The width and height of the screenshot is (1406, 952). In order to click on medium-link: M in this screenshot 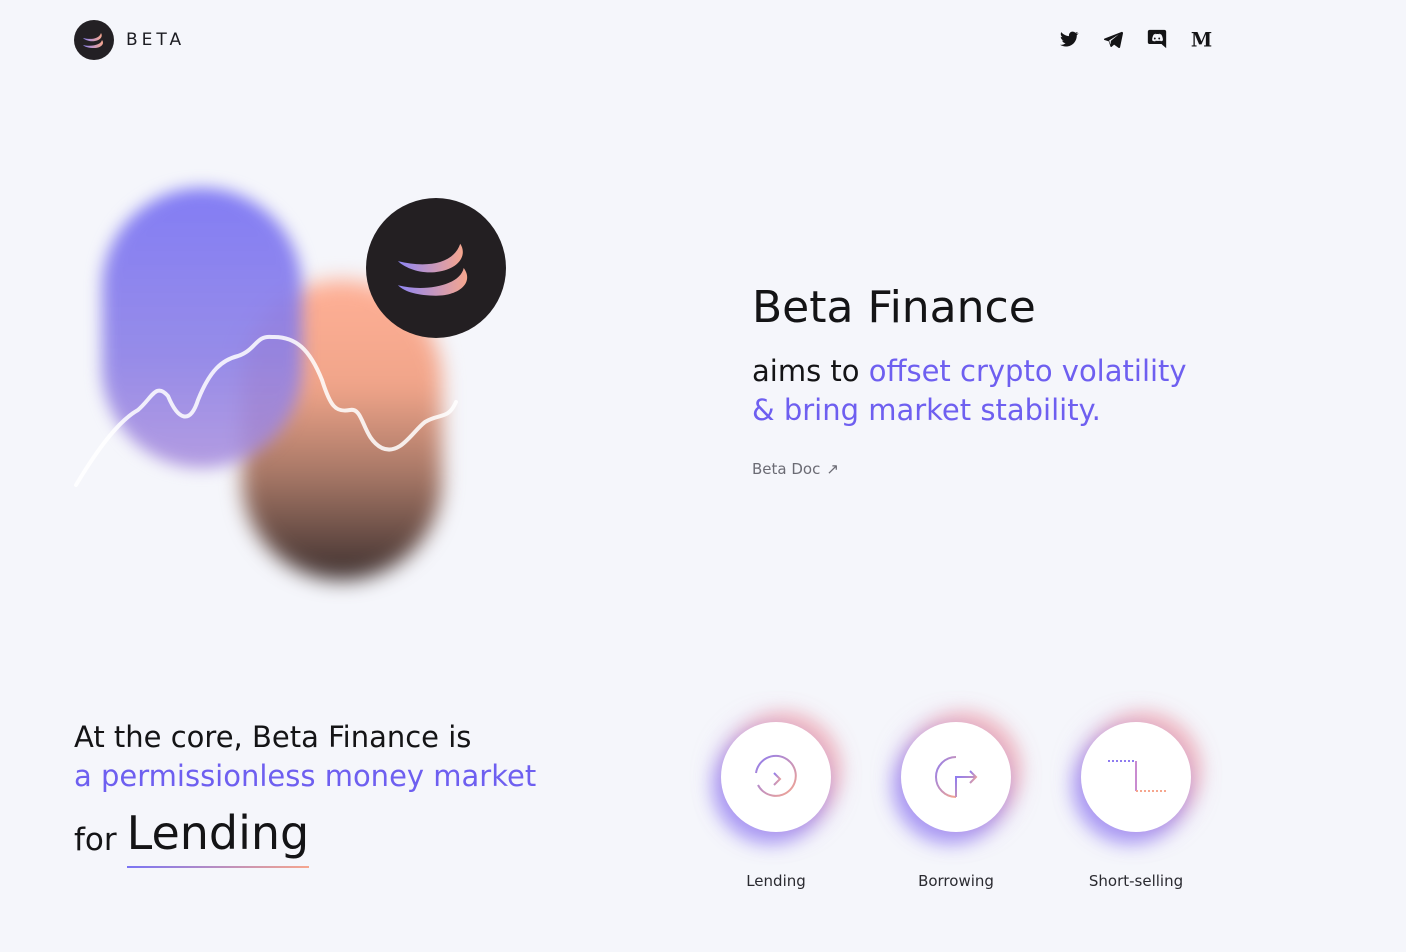, I will do `click(1202, 40)`.